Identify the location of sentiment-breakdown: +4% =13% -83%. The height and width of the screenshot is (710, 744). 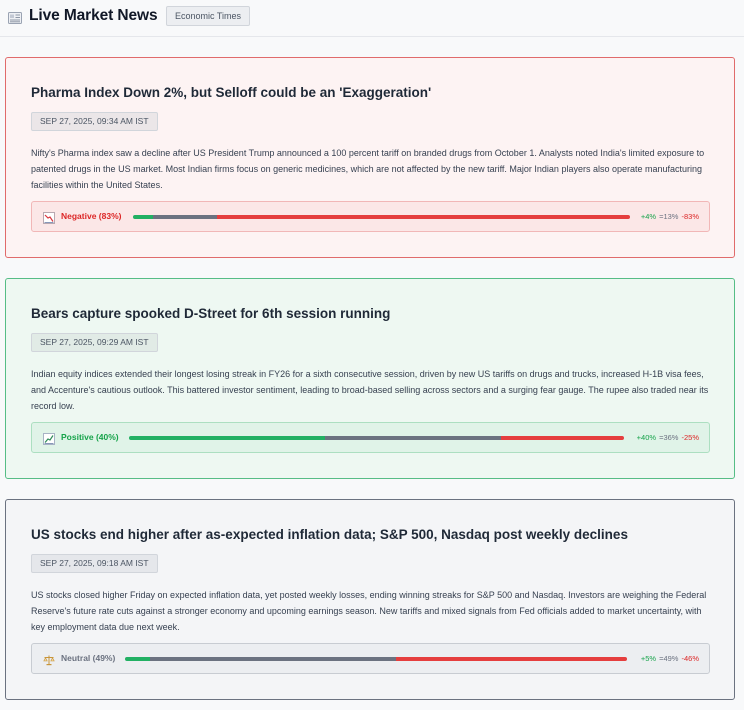
(670, 216).